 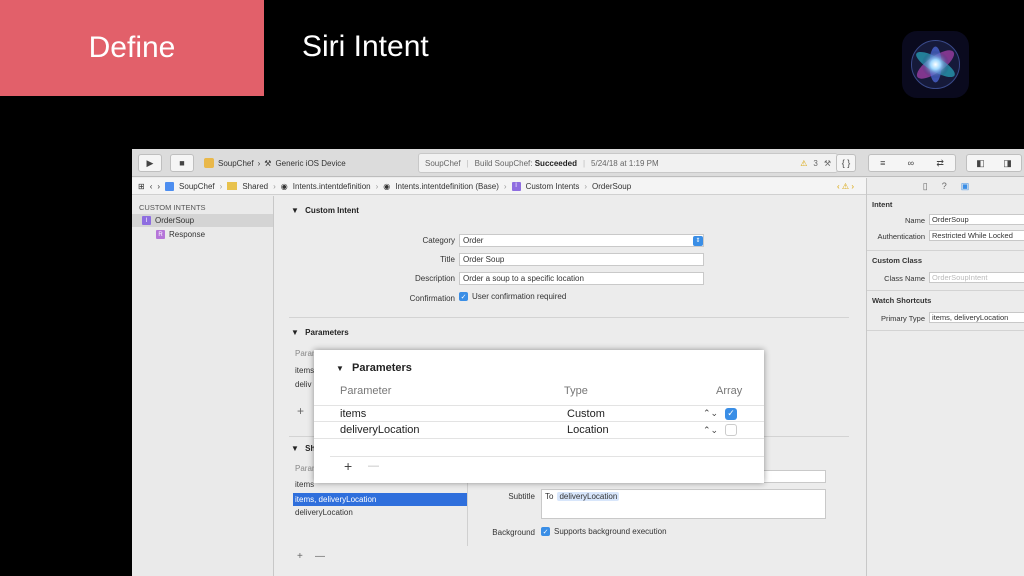 I want to click on jump-item: Shared, so click(x=255, y=186).